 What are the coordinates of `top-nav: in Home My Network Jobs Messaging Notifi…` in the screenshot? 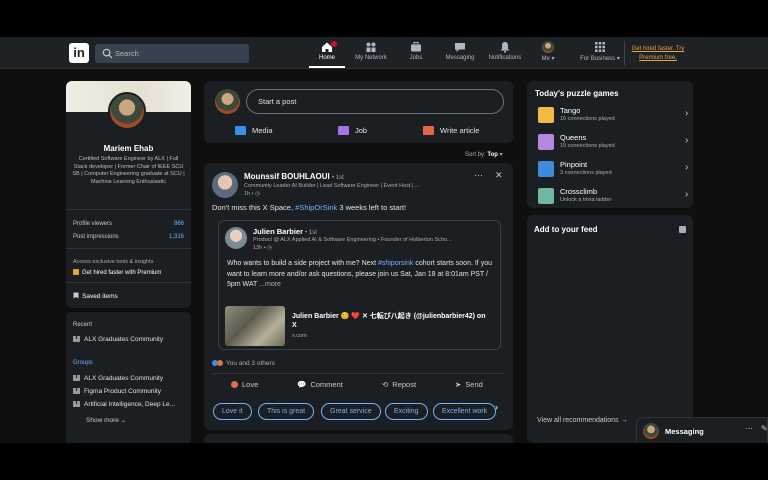 It's located at (384, 53).